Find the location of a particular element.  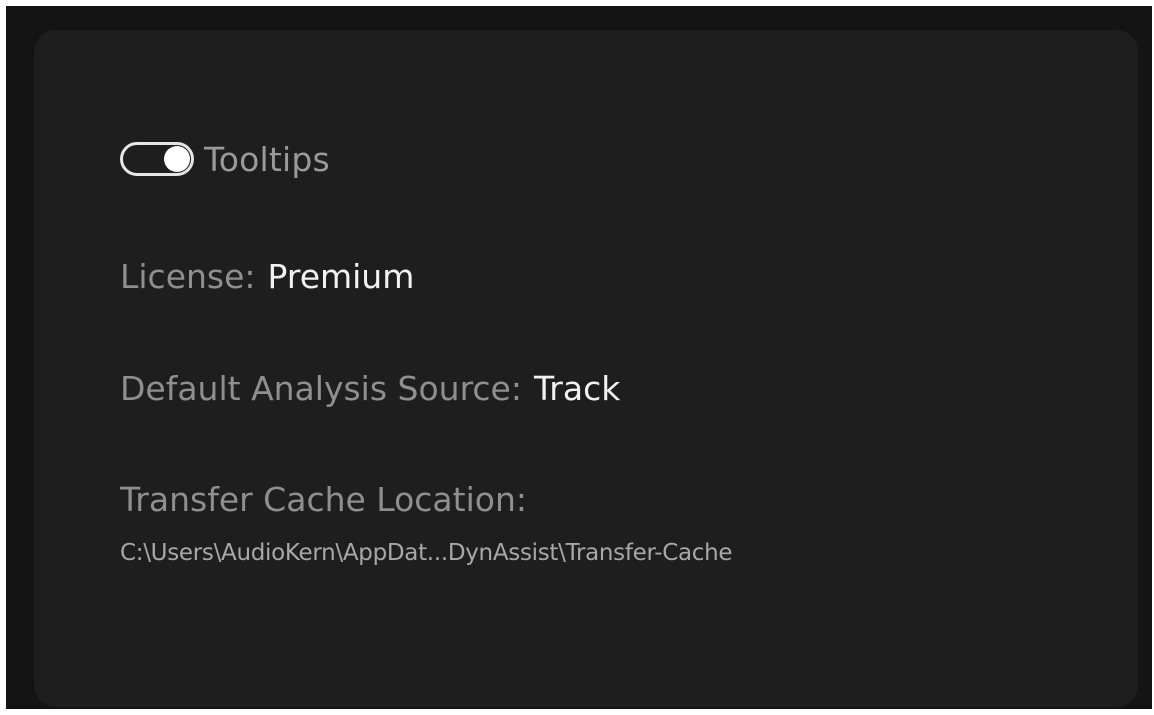

cache-location-label: Transfer Cache Location: is located at coordinates (323, 499).